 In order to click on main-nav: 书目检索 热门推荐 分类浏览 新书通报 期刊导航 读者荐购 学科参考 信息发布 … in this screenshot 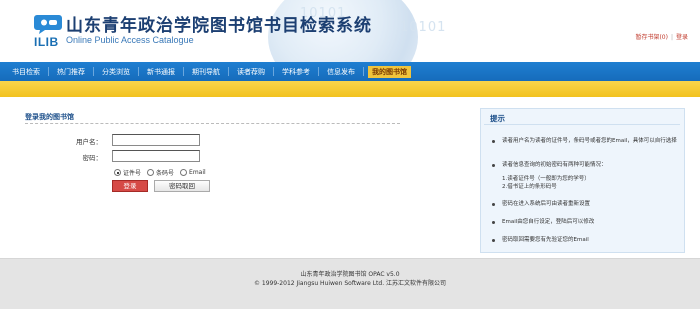, I will do `click(350, 71)`.